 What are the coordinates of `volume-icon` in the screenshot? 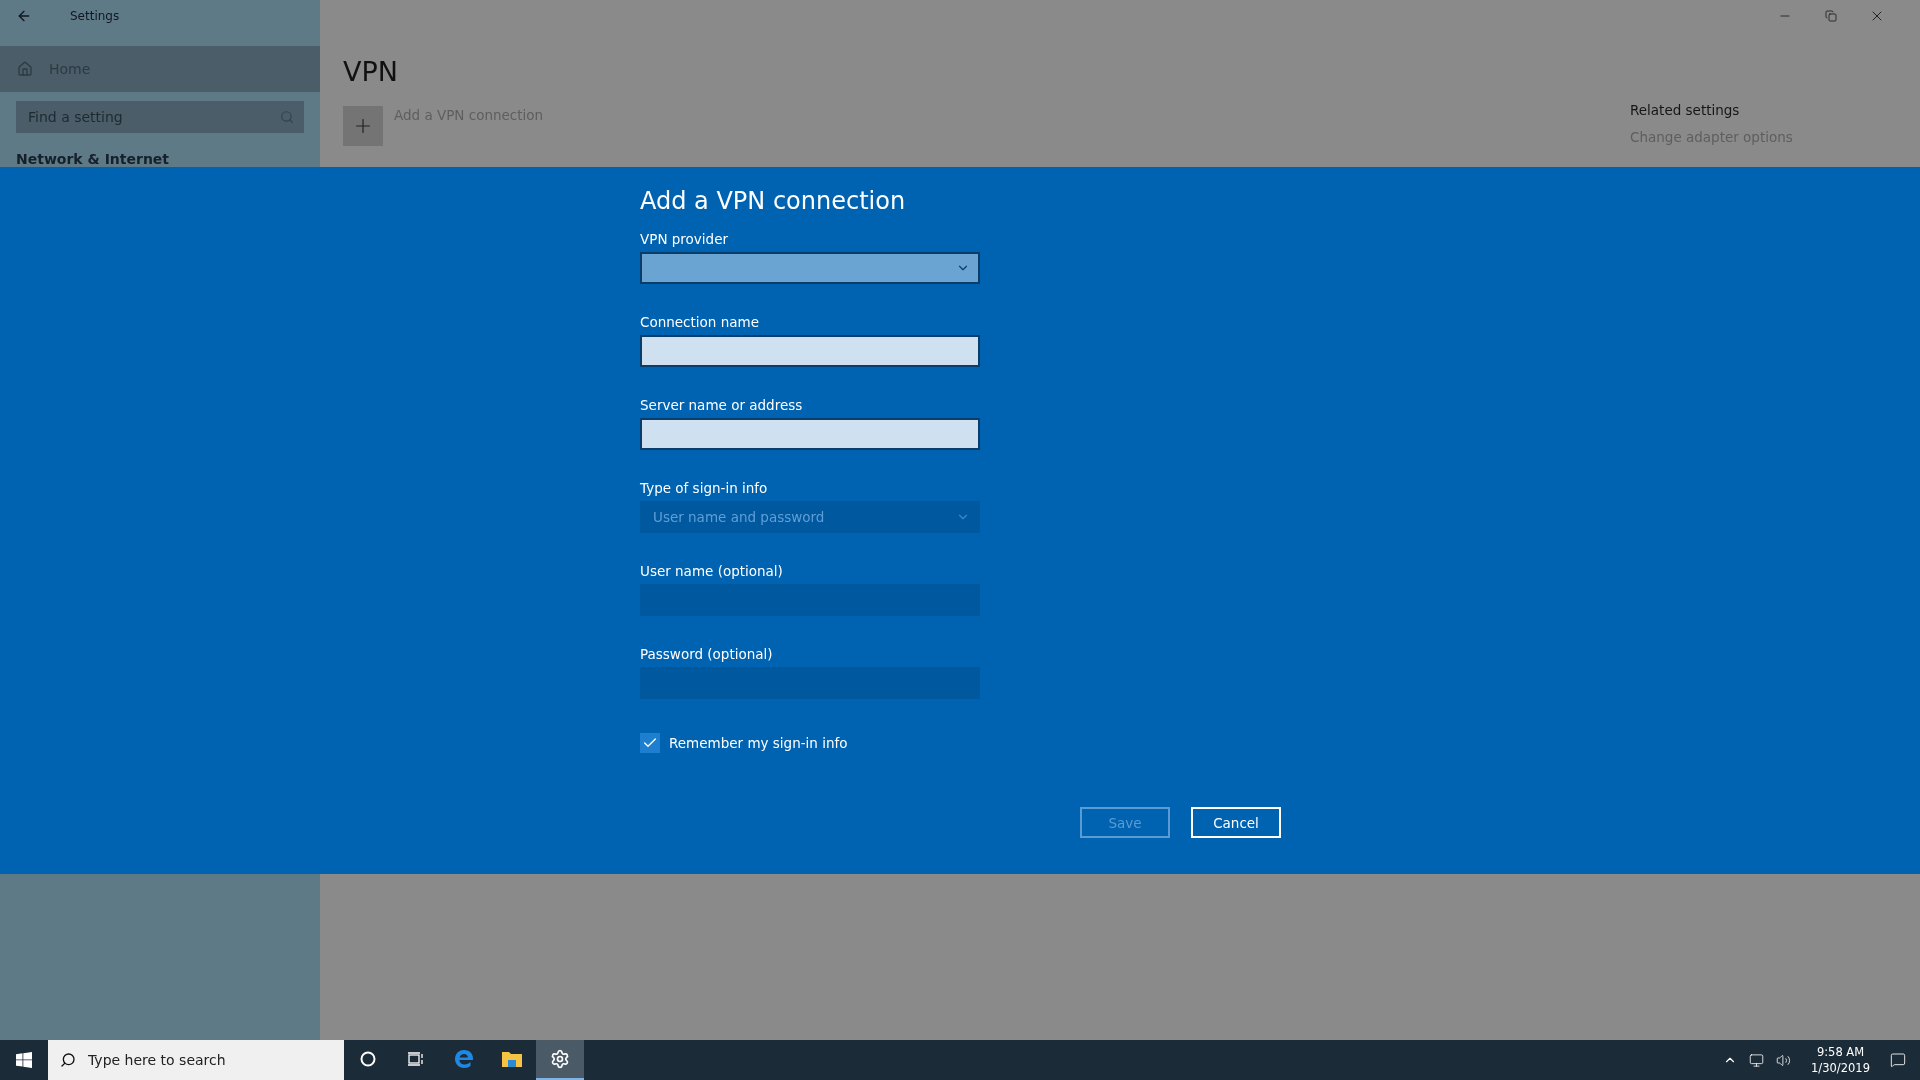 It's located at (1784, 1060).